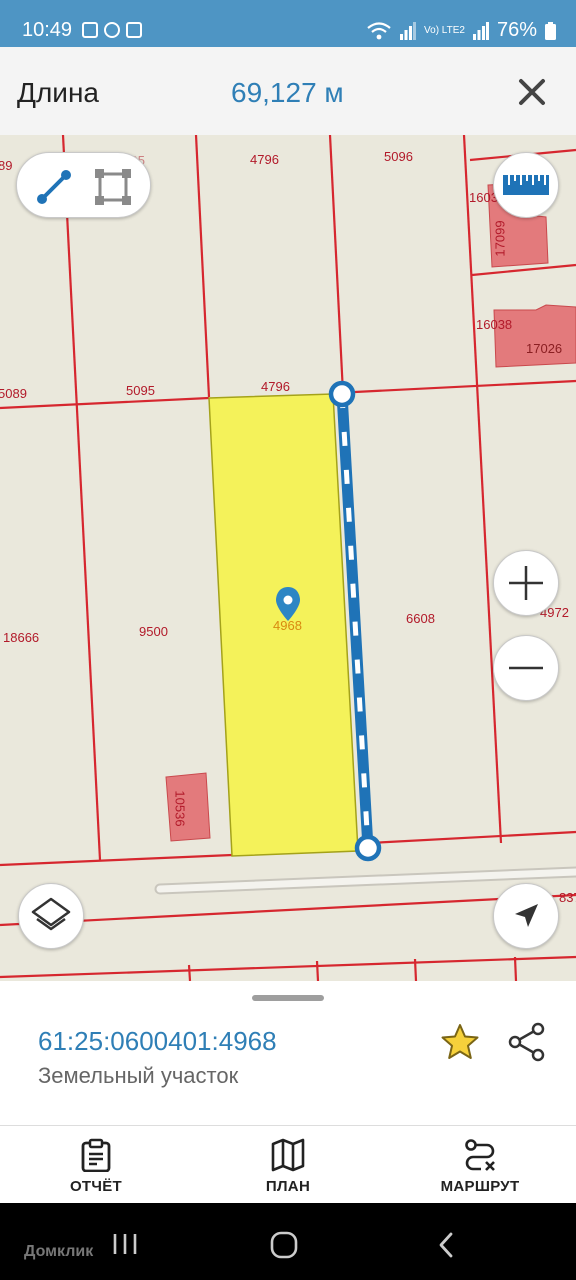 This screenshot has width=576, height=1280. I want to click on line-tool-icon, so click(54, 187).